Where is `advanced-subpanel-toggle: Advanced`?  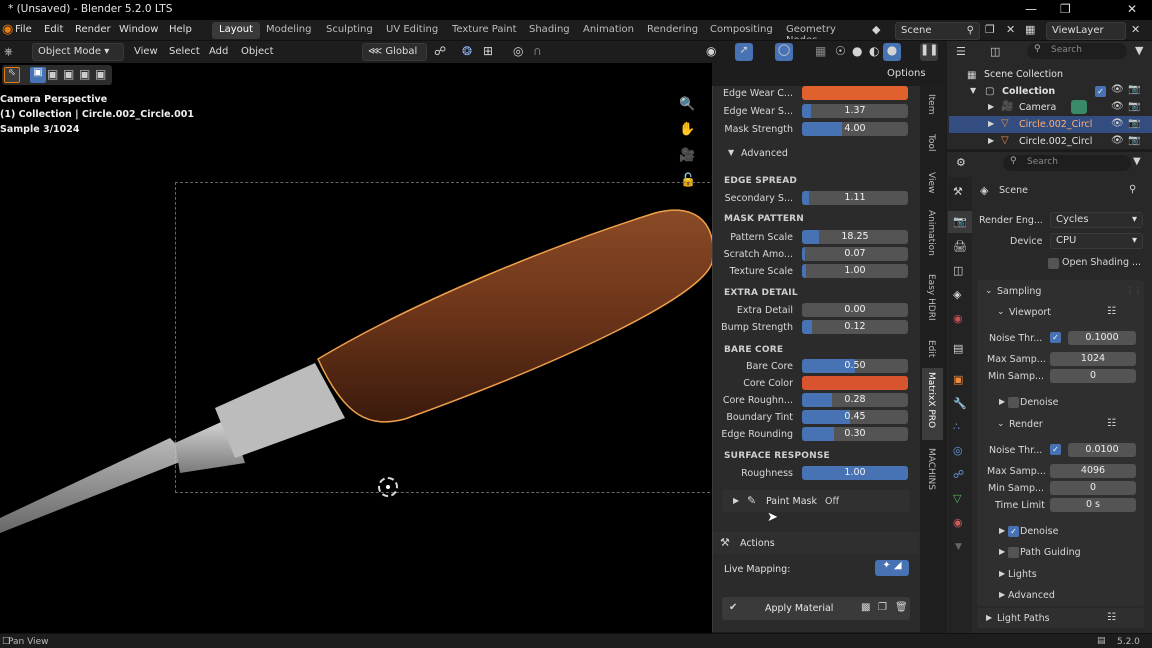 advanced-subpanel-toggle: Advanced is located at coordinates (764, 153).